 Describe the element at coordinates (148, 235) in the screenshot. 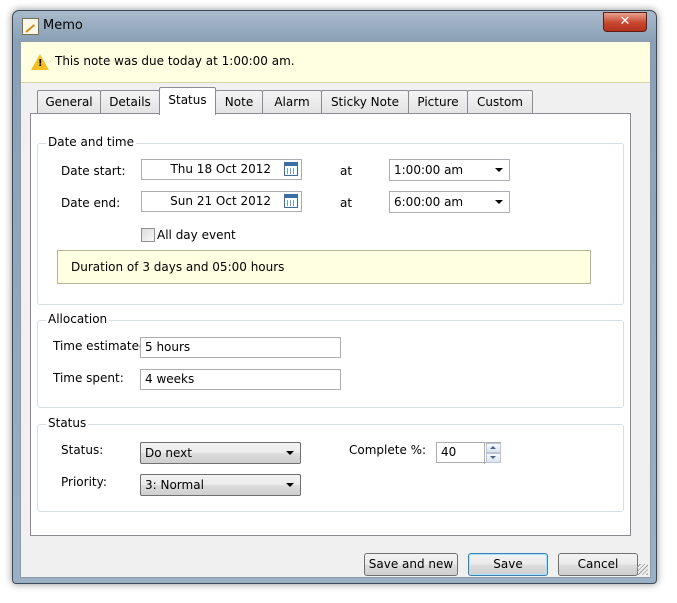

I see `all-day-checkbox` at that location.